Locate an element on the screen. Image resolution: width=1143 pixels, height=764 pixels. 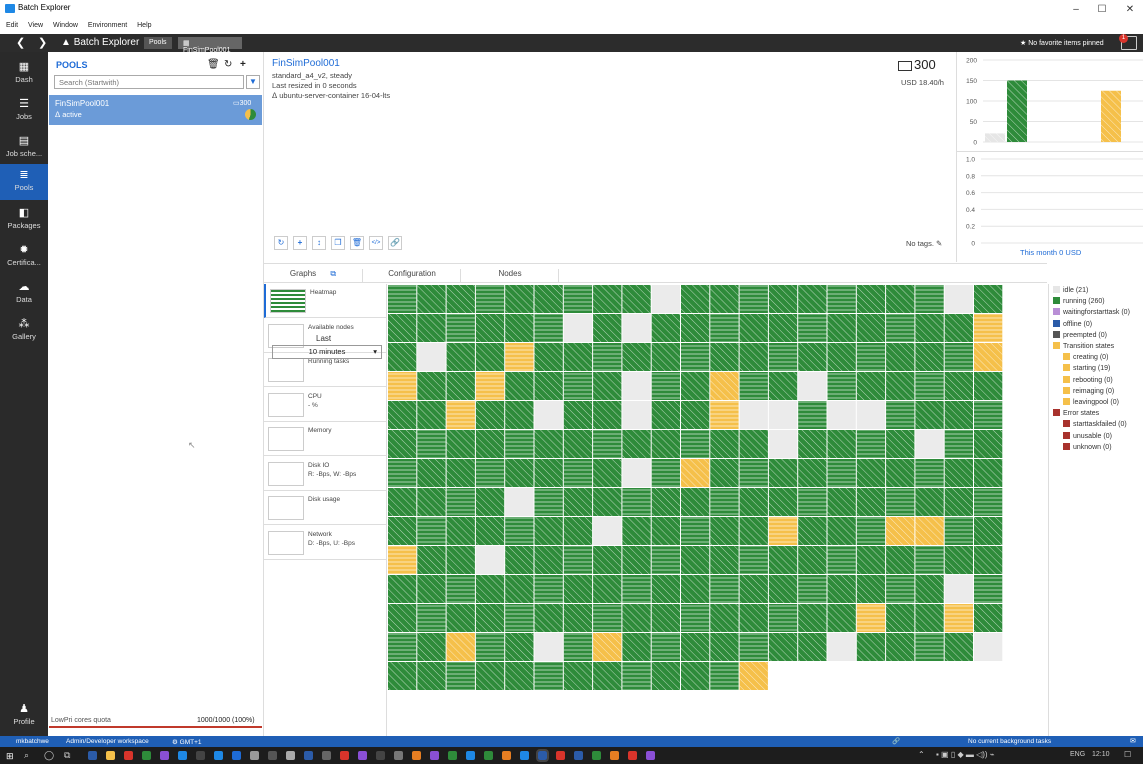
search-input is located at coordinates (149, 82).